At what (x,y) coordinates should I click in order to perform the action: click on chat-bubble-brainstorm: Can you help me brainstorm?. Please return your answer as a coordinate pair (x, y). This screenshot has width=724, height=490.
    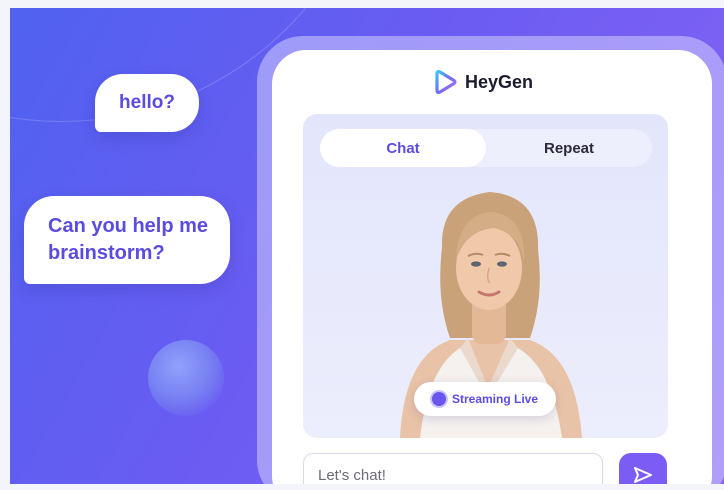
    Looking at the image, I should click on (127, 240).